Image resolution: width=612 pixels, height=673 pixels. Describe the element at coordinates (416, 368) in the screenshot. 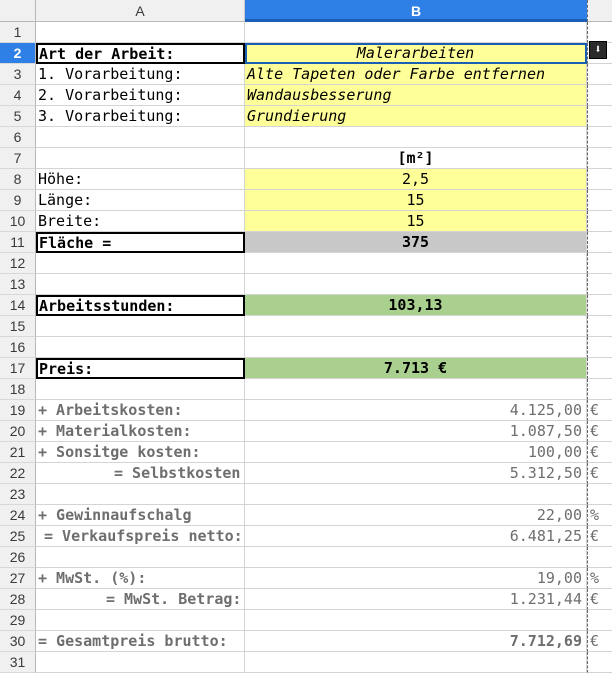

I see `cell-b17: 7.713 €` at that location.